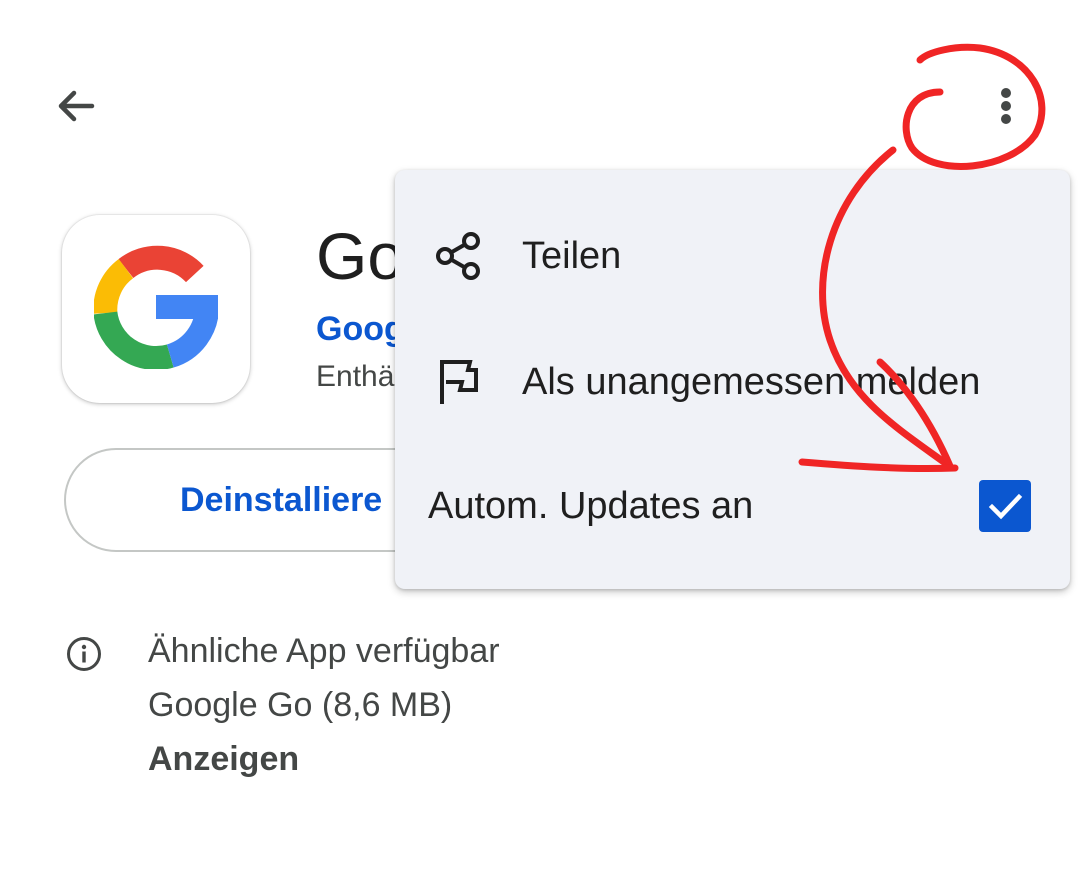 The image size is (1080, 881). Describe the element at coordinates (360, 329) in the screenshot. I see `developer-link: Goog` at that location.